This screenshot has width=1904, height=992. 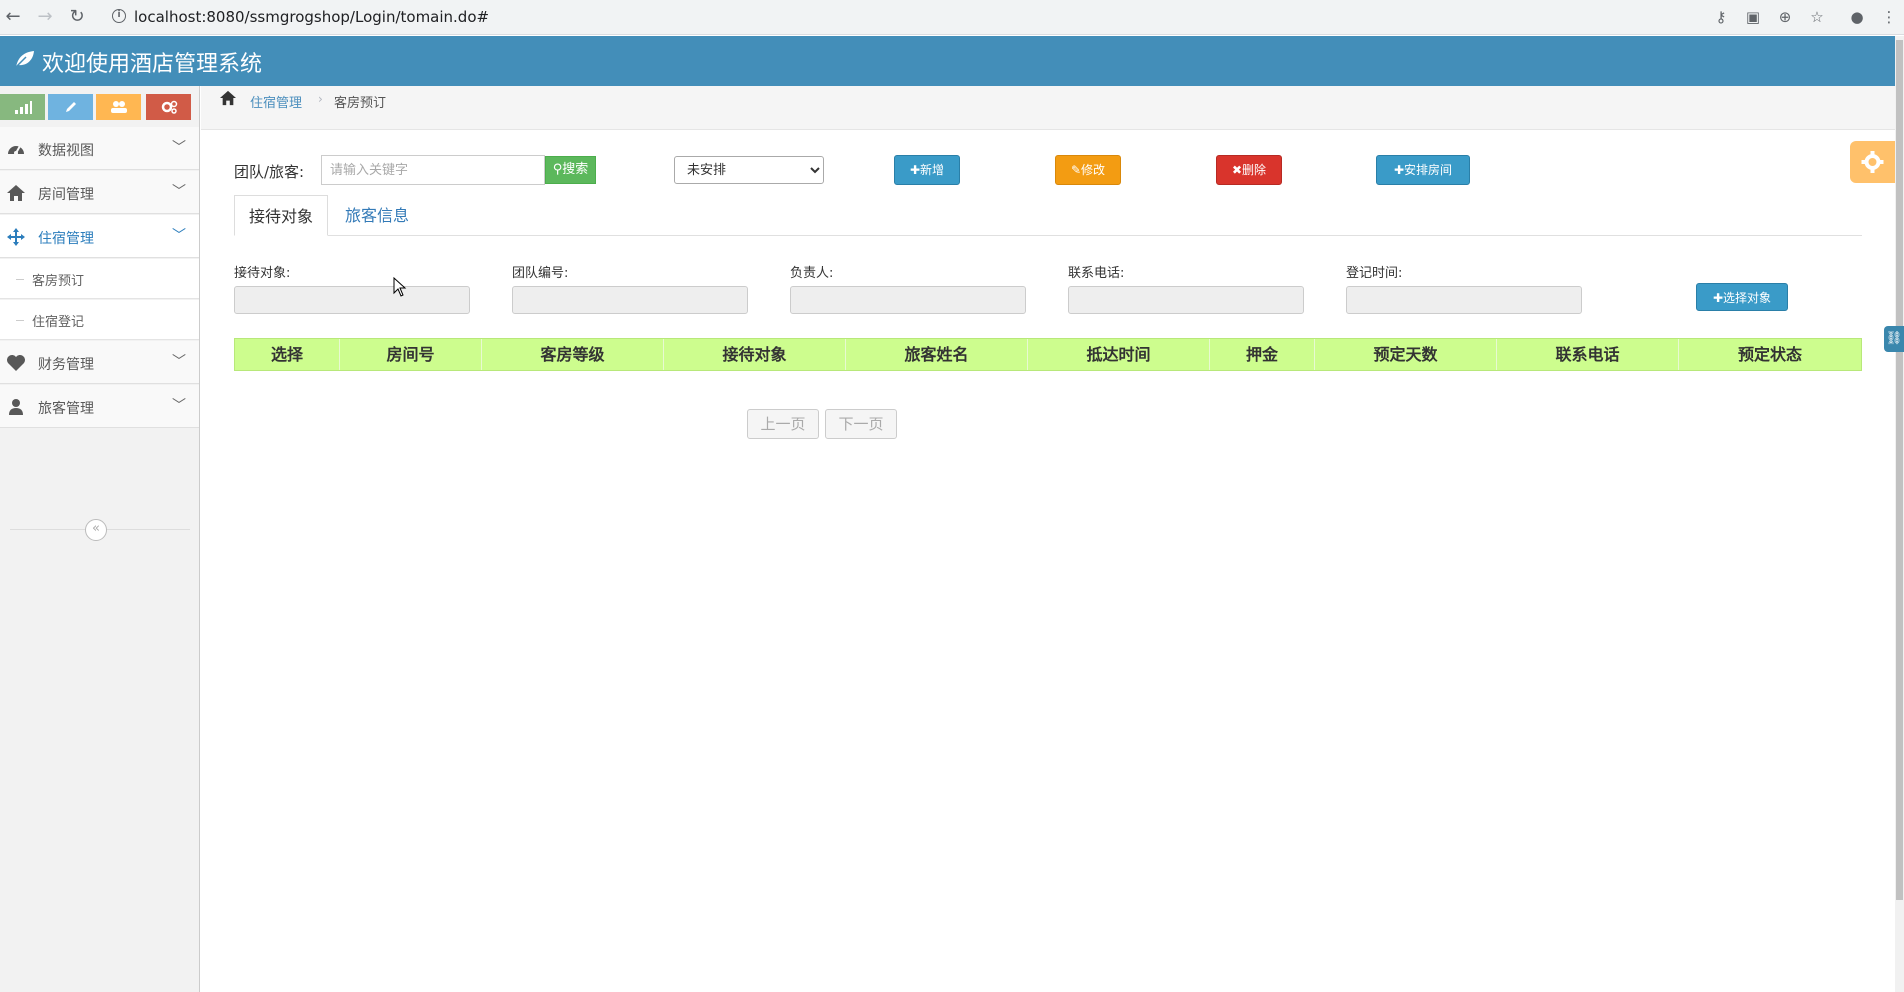 I want to click on leaf-logo-icon, so click(x=24, y=59).